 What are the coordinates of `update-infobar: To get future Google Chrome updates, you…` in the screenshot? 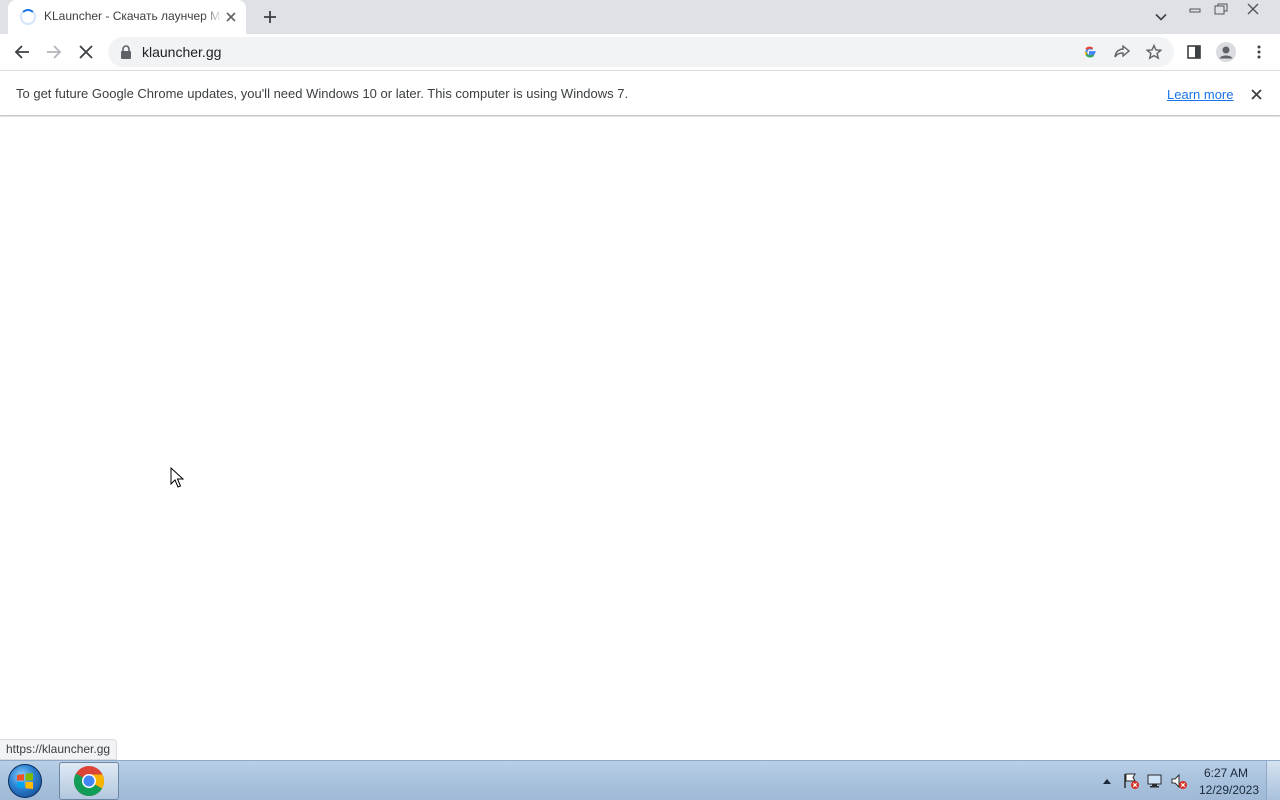 It's located at (640, 93).